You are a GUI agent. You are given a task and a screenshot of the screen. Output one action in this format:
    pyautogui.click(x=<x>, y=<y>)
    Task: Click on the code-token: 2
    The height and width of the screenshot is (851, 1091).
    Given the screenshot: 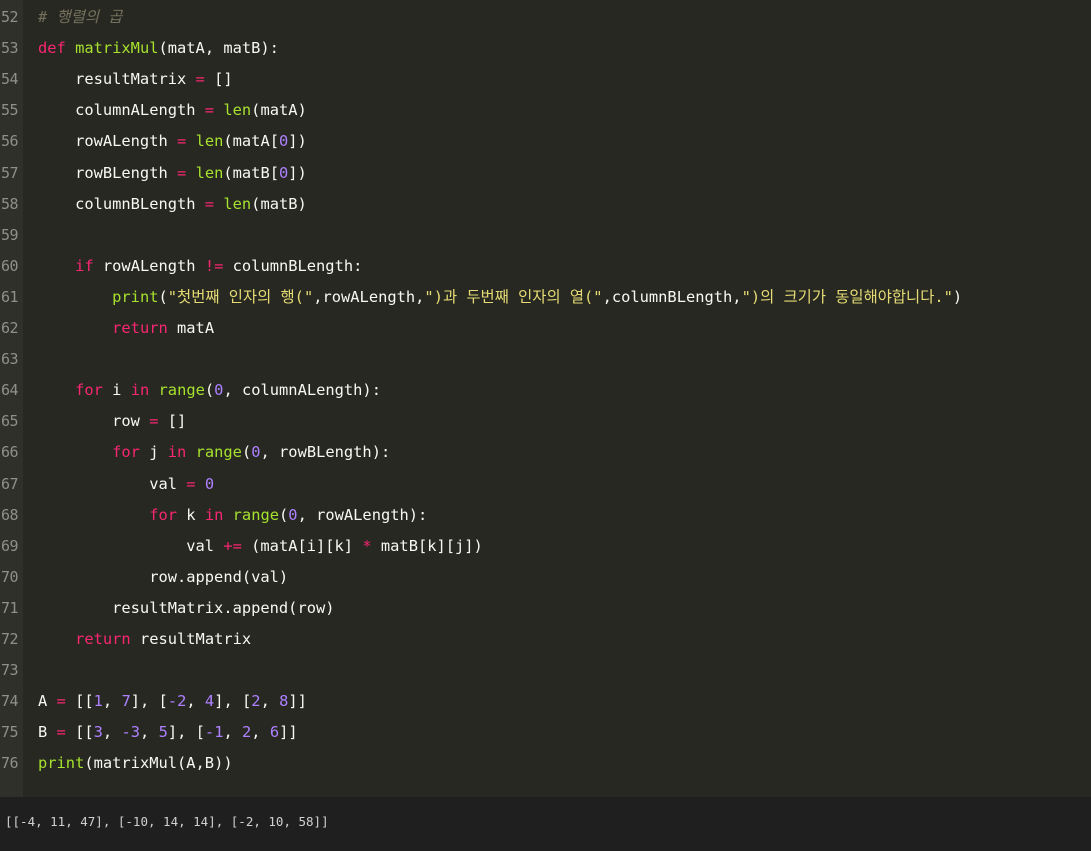 What is the action you would take?
    pyautogui.click(x=247, y=732)
    